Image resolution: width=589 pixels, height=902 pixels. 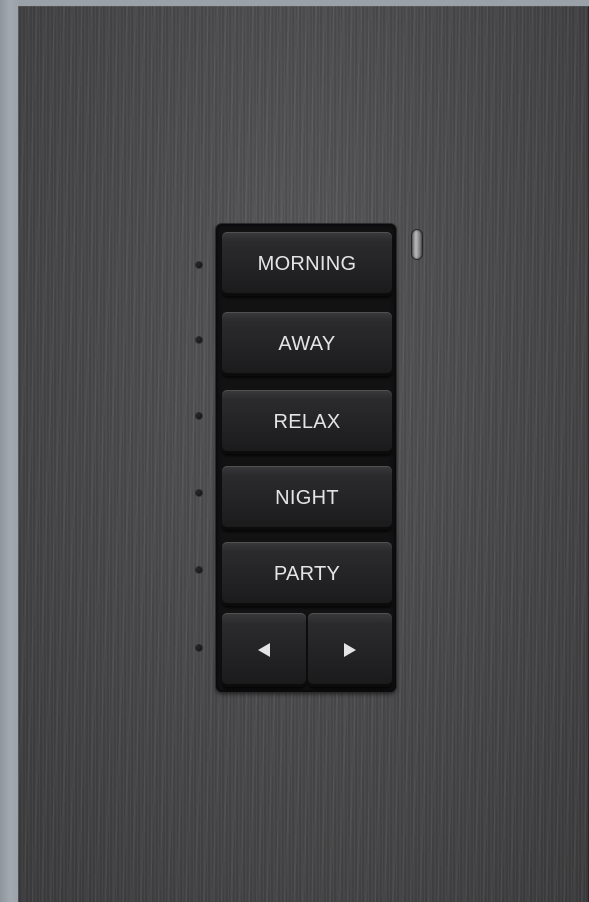 I want to click on light-sensor-icon, so click(x=417, y=244).